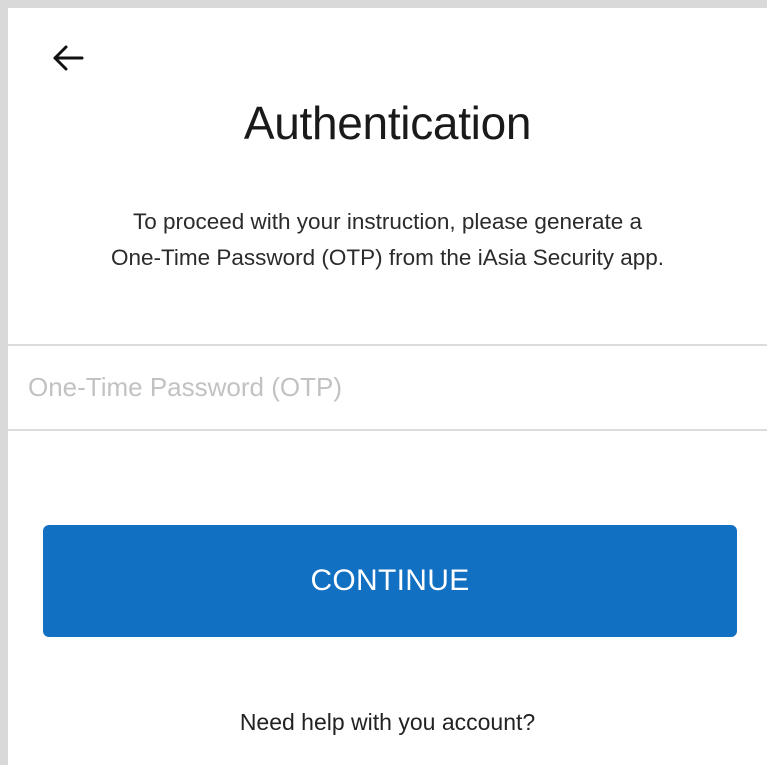  I want to click on arrow-left-icon, so click(68, 58).